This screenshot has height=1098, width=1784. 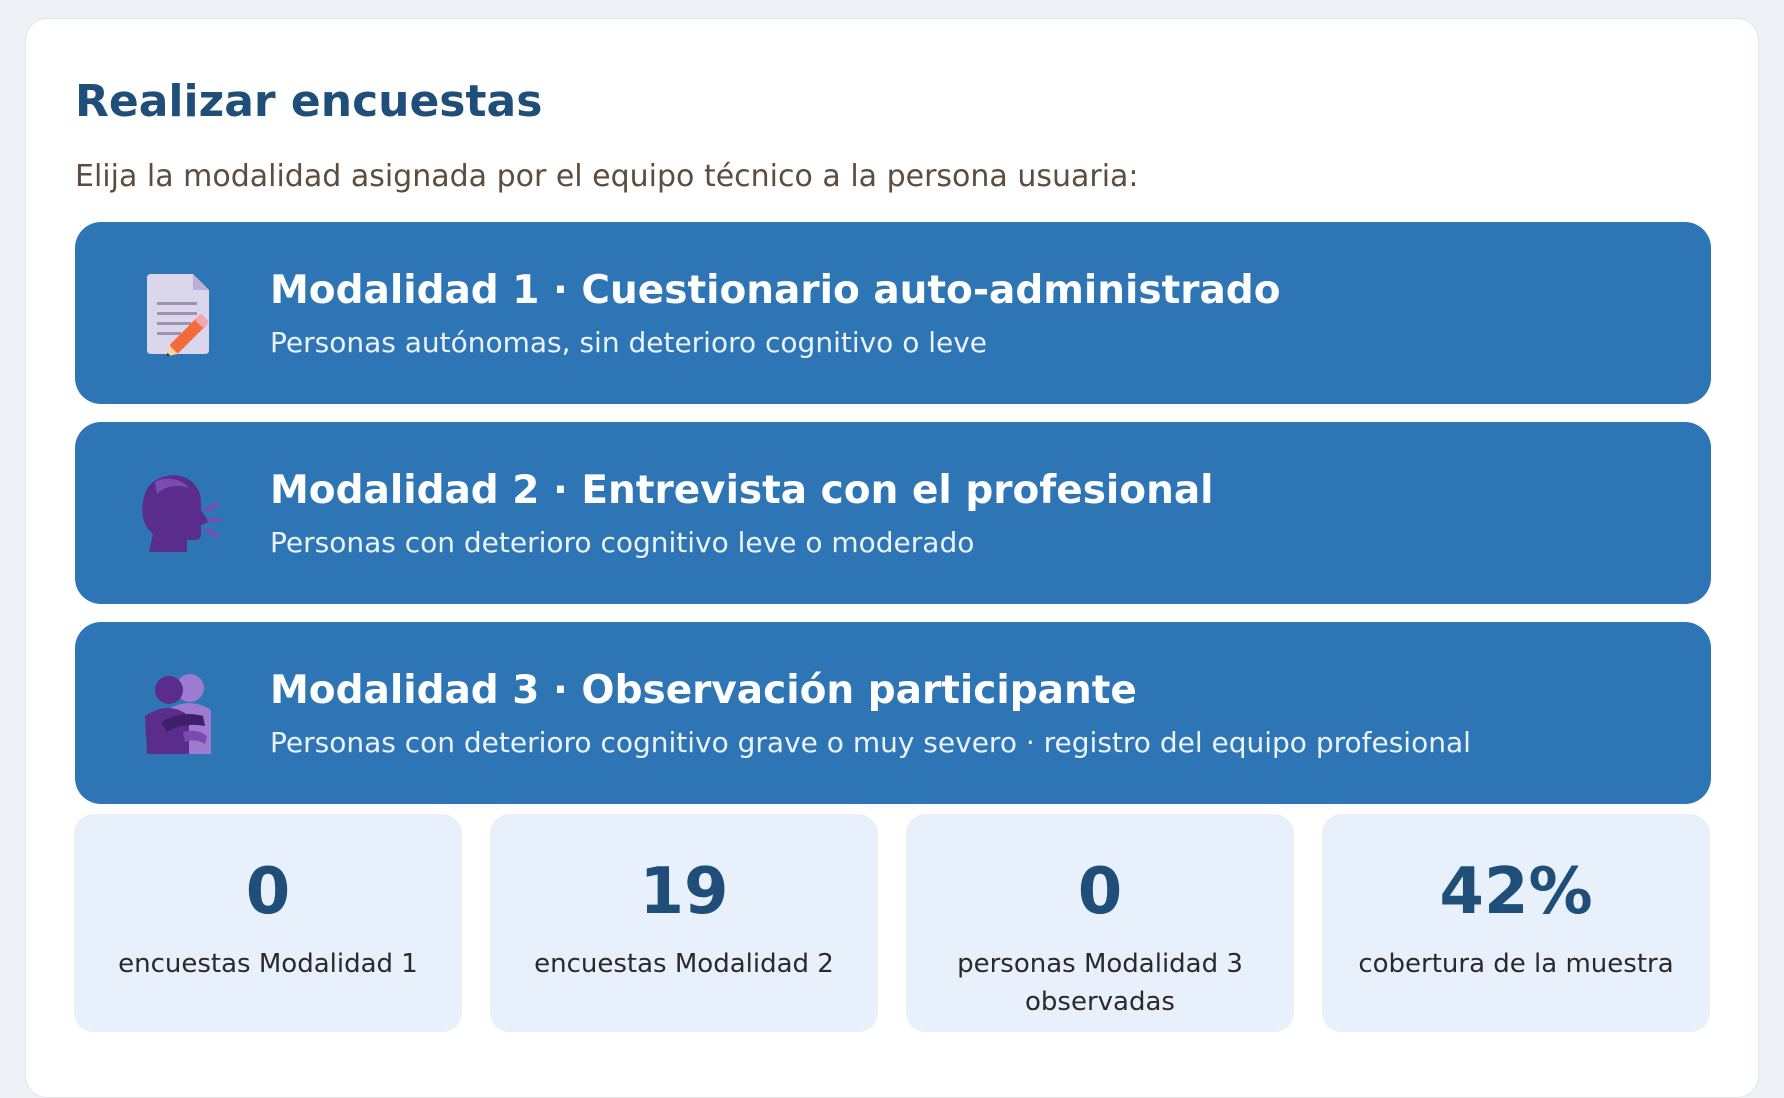 What do you see at coordinates (179, 513) in the screenshot?
I see `speaking-head-icon` at bounding box center [179, 513].